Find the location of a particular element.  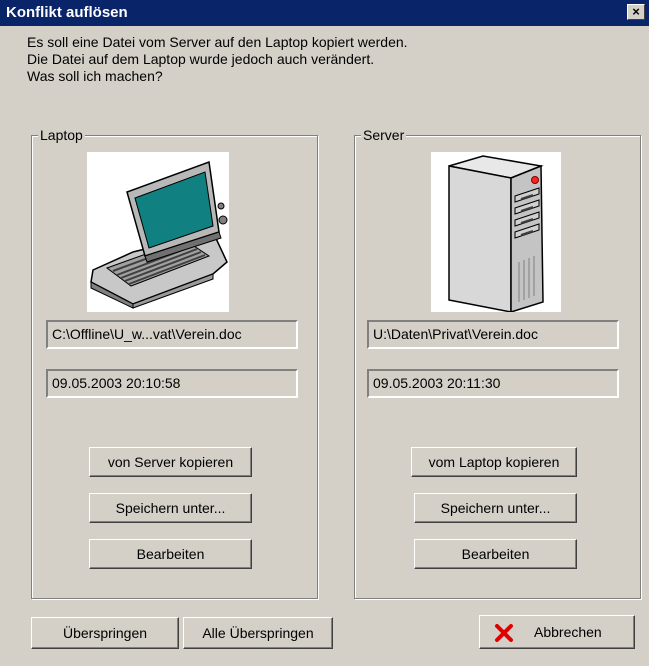

window-title: Konflikt auflösen is located at coordinates (67, 12).